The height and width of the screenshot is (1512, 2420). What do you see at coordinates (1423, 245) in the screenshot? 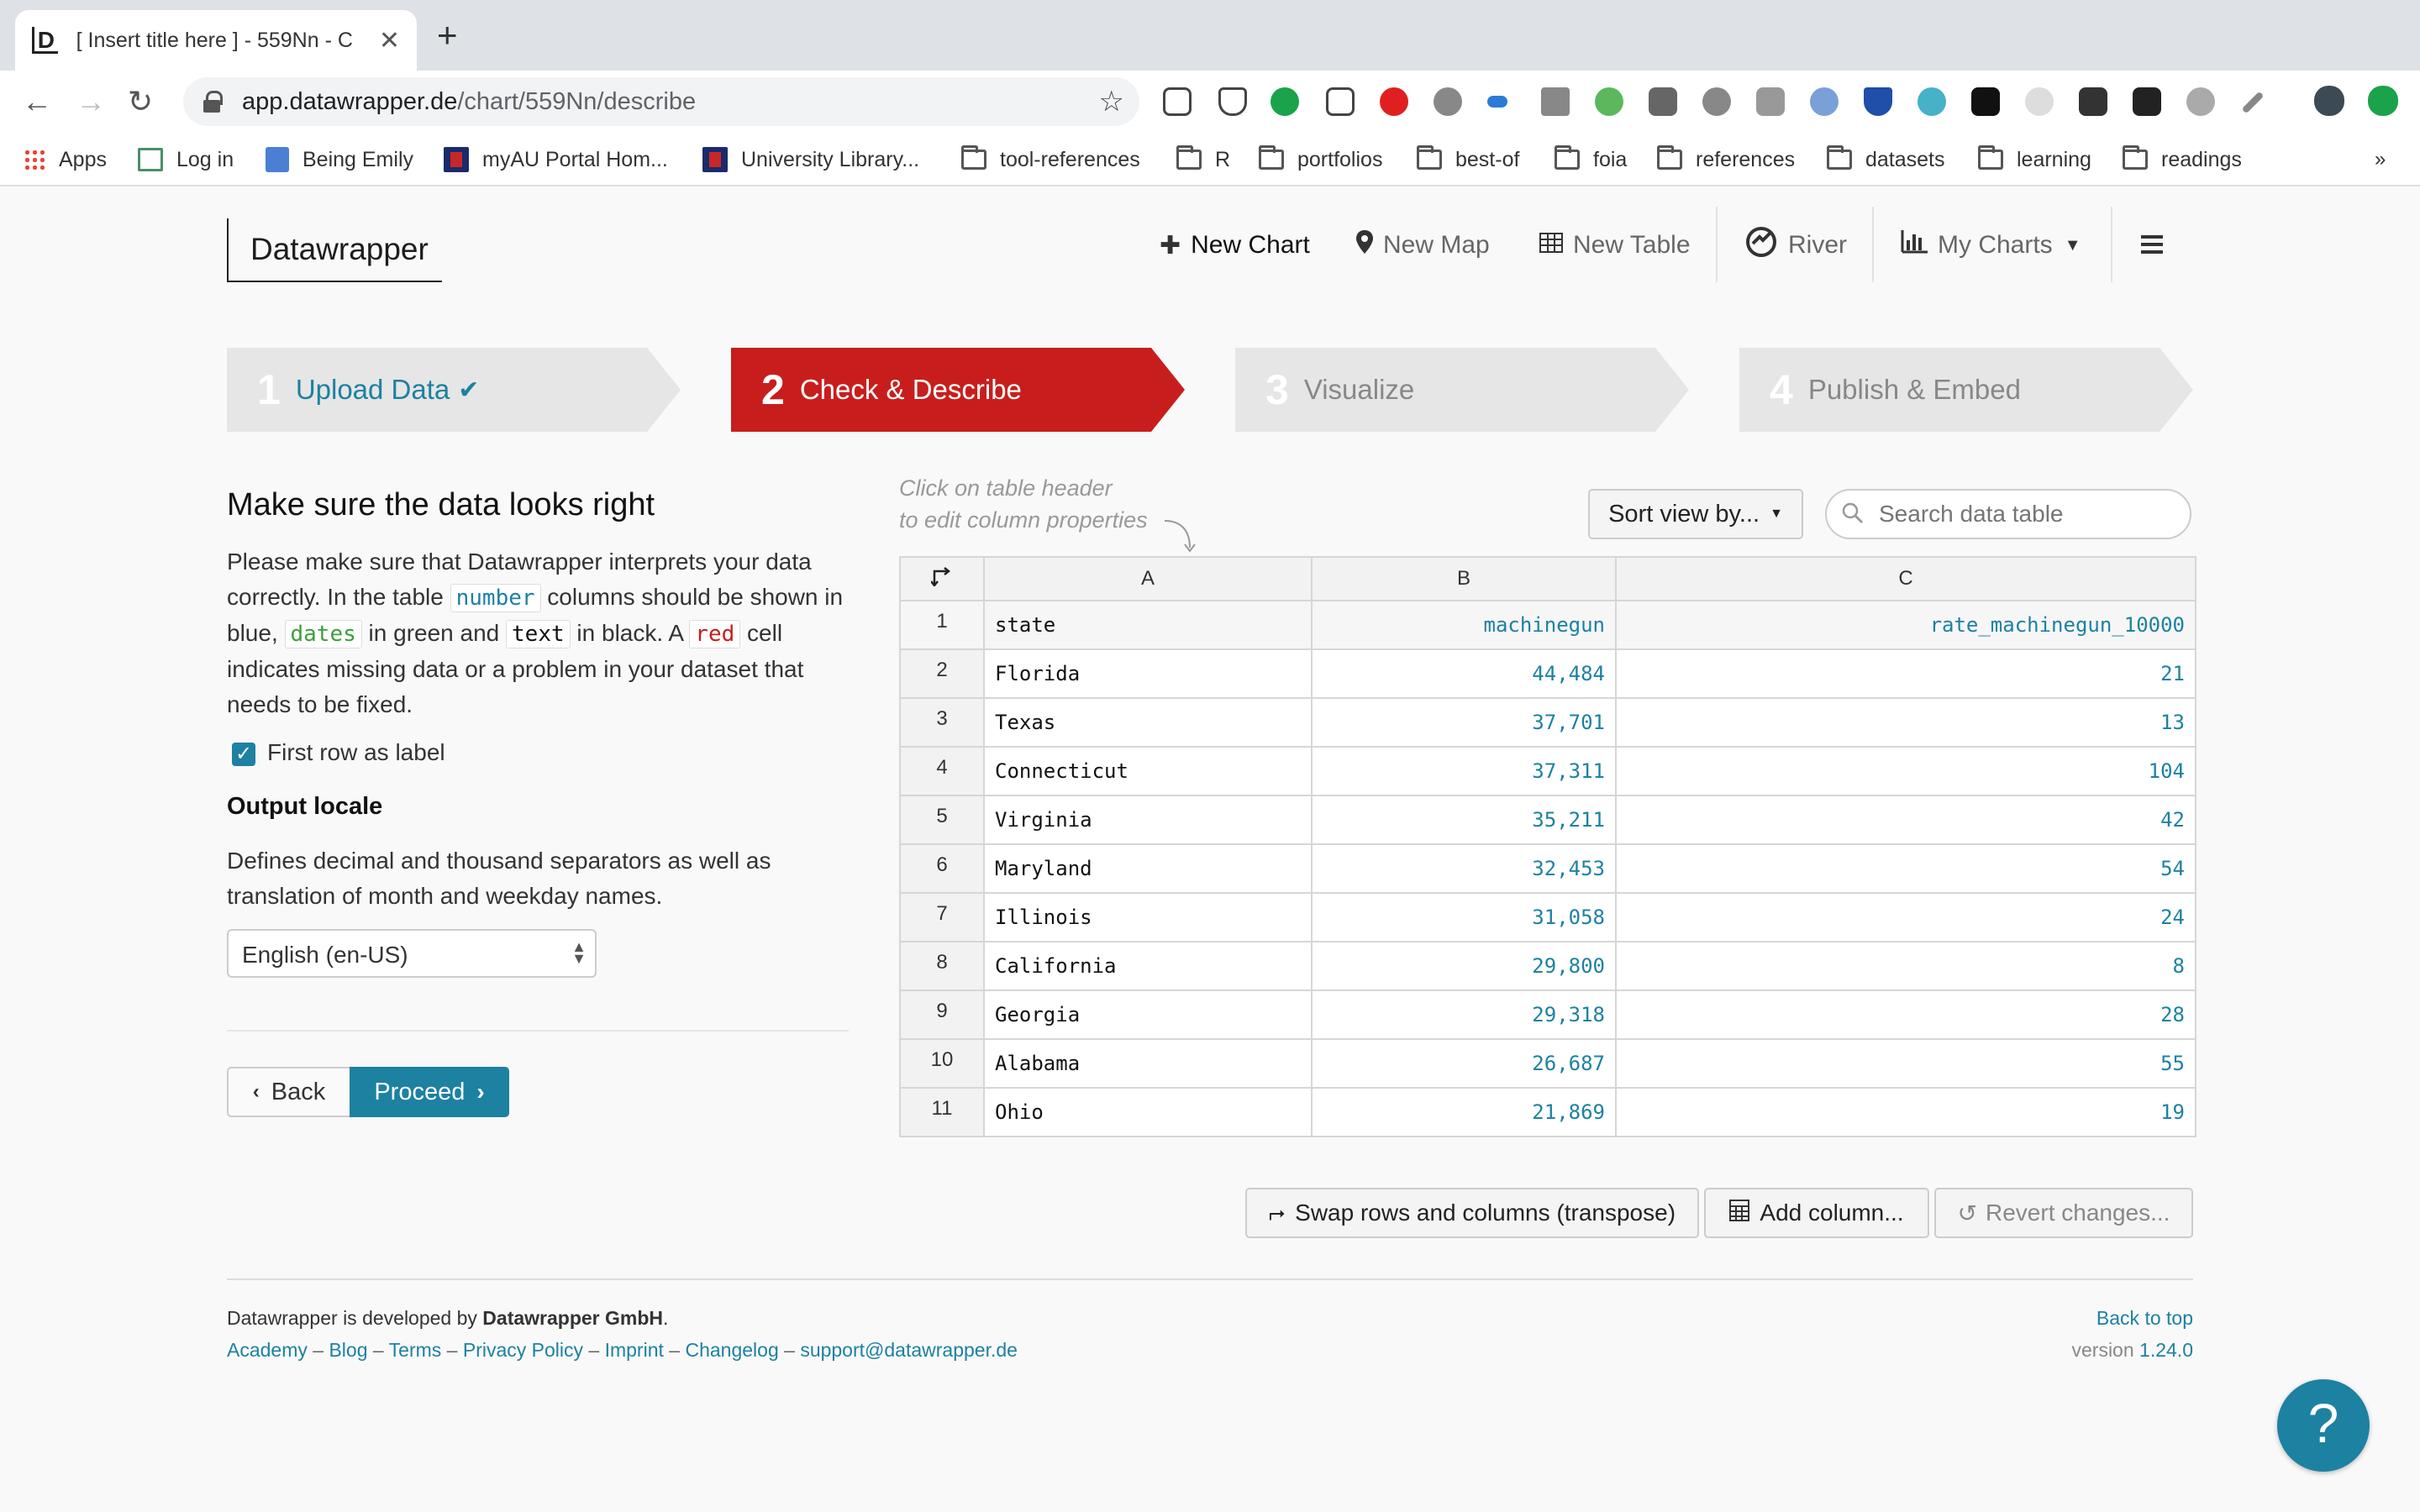
I see `nav-new-map: New Map` at bounding box center [1423, 245].